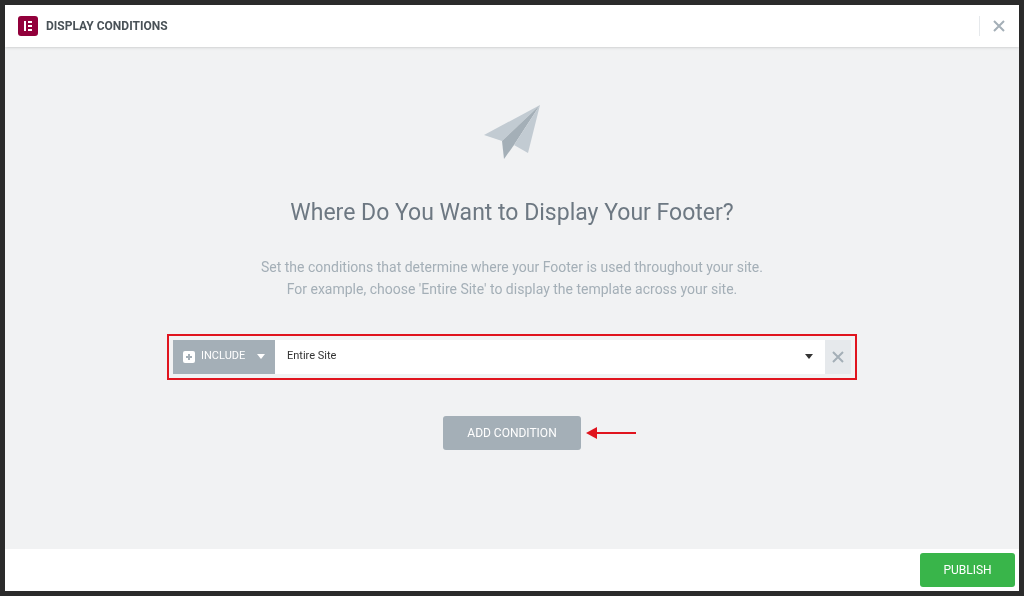 The image size is (1024, 596). What do you see at coordinates (189, 356) in the screenshot?
I see `plus-icon` at bounding box center [189, 356].